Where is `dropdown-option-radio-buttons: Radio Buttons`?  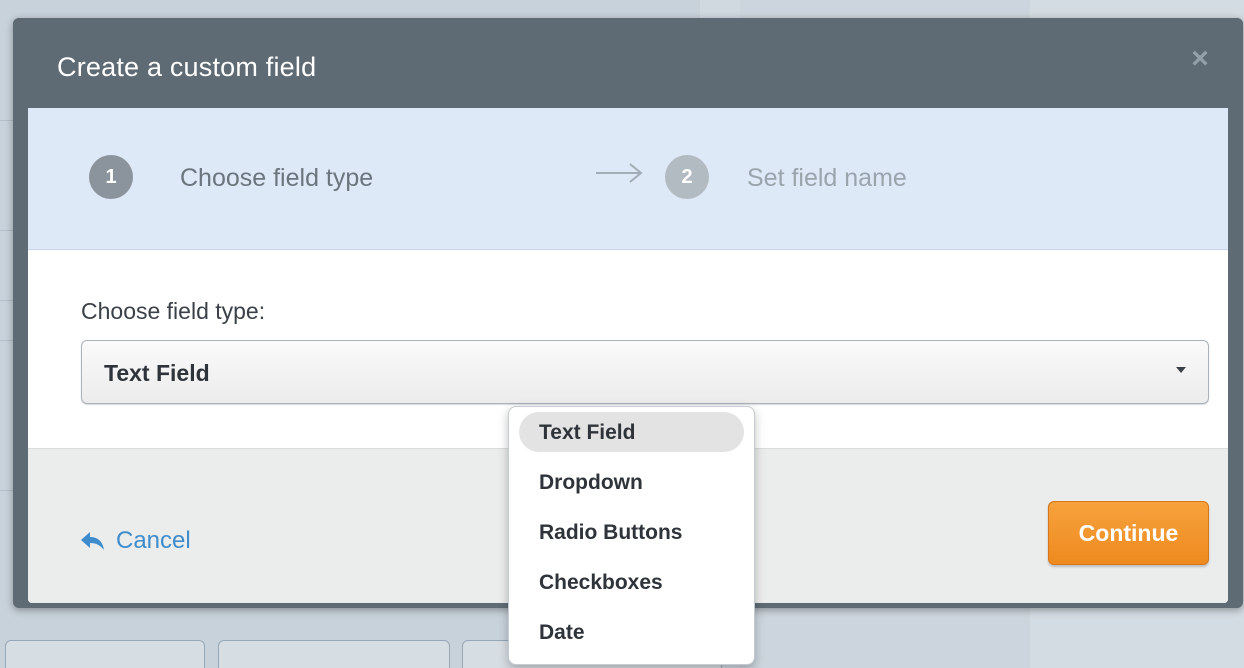
dropdown-option-radio-buttons: Radio Buttons is located at coordinates (631, 532).